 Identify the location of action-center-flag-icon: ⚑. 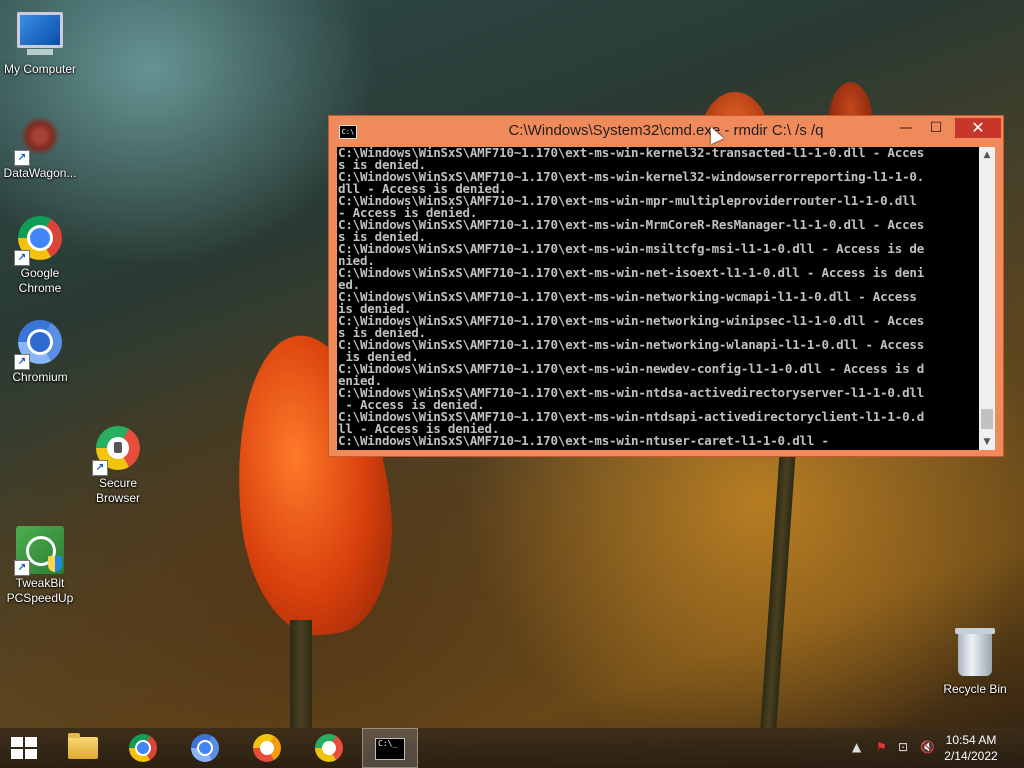
(881, 747).